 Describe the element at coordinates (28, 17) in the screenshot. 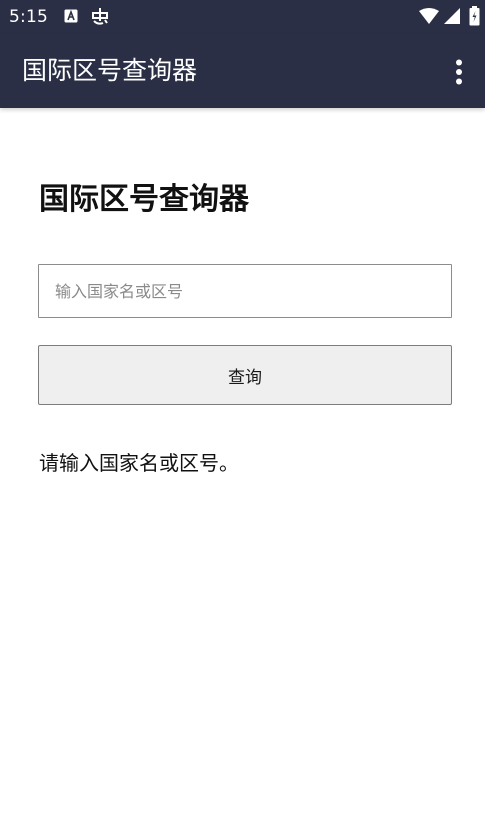

I see `status-time: 5:15` at that location.